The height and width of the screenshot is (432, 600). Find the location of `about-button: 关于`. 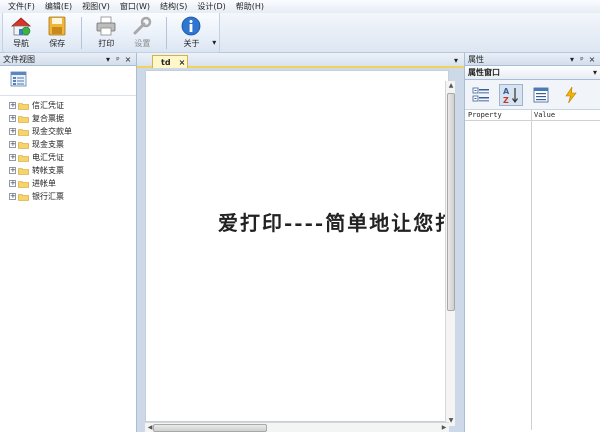

about-button: 关于 is located at coordinates (191, 32).